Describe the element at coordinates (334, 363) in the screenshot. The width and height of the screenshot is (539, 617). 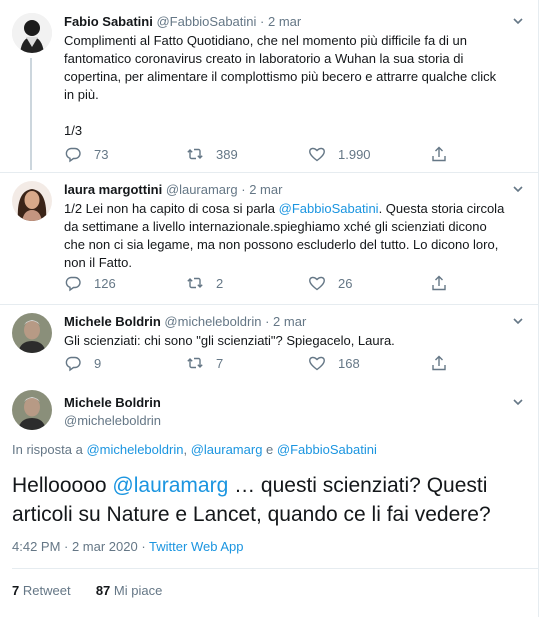
I see `like-button: 168` at that location.